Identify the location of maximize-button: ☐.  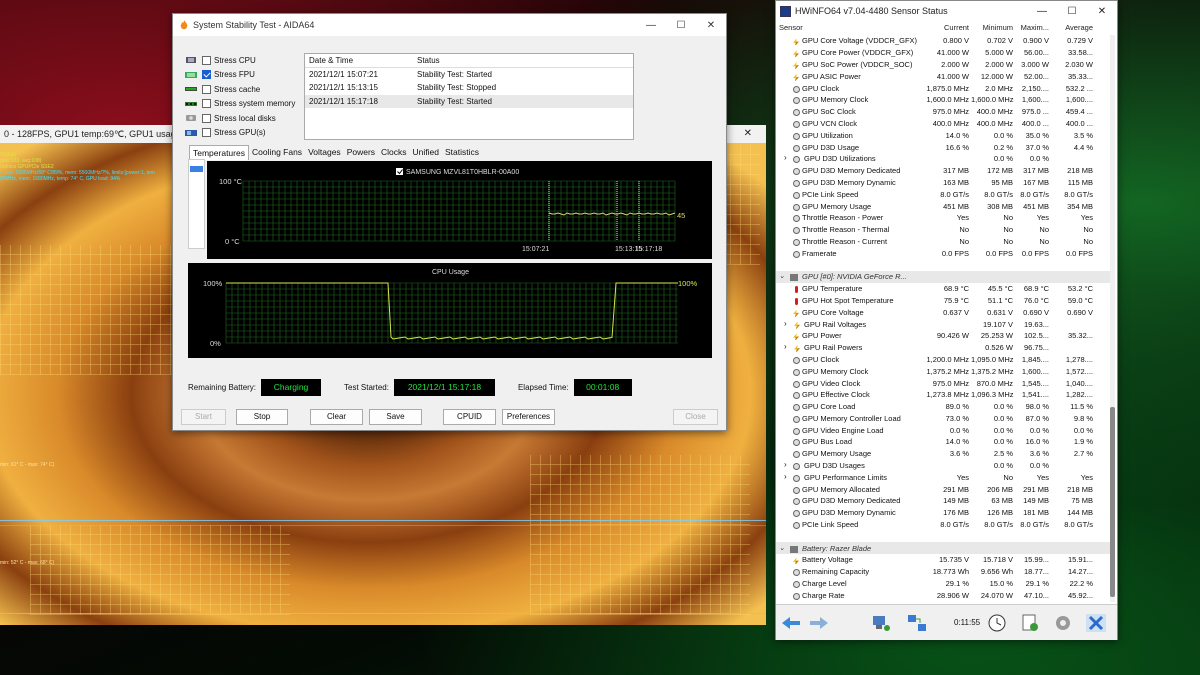
(681, 25).